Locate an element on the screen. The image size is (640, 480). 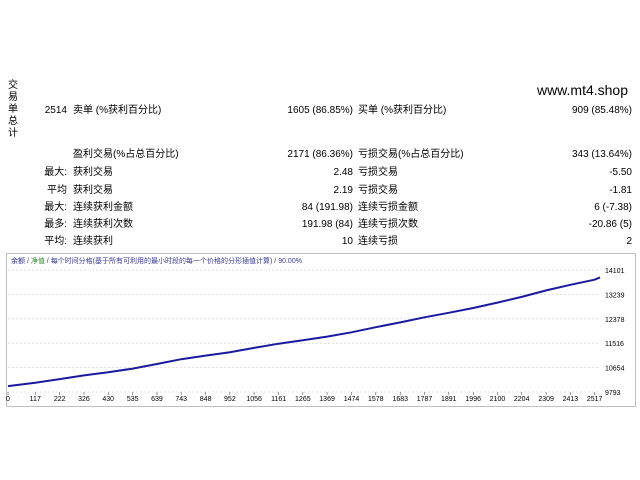
x-tick-label: 1578 is located at coordinates (376, 399).